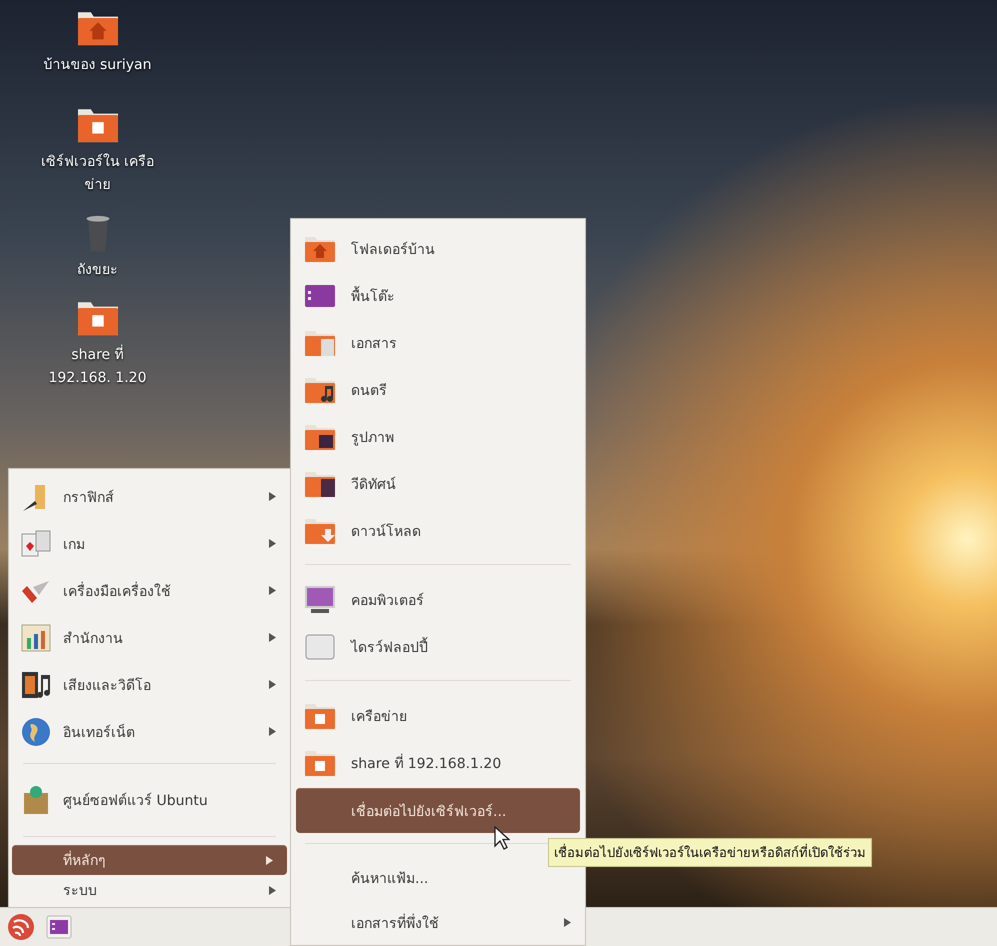 Image resolution: width=997 pixels, height=946 pixels. I want to click on menu-item: เสียงและวิดีโอ, so click(149, 684).